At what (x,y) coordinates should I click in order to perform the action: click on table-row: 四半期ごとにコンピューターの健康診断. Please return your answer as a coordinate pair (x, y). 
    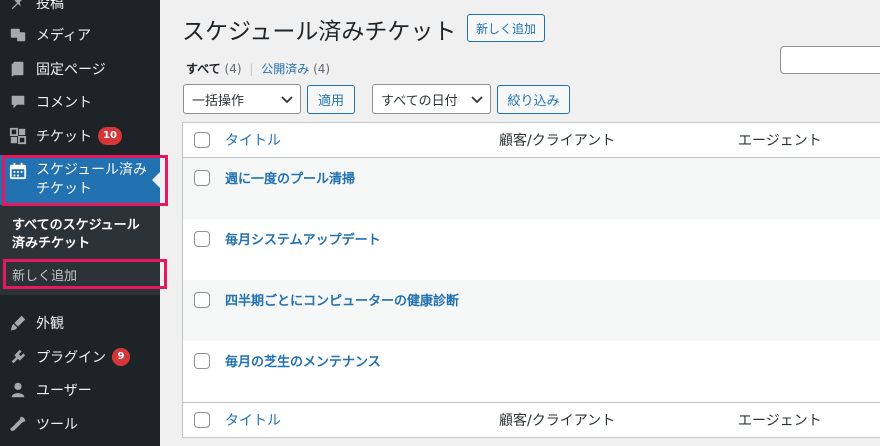
    Looking at the image, I should click on (531, 310).